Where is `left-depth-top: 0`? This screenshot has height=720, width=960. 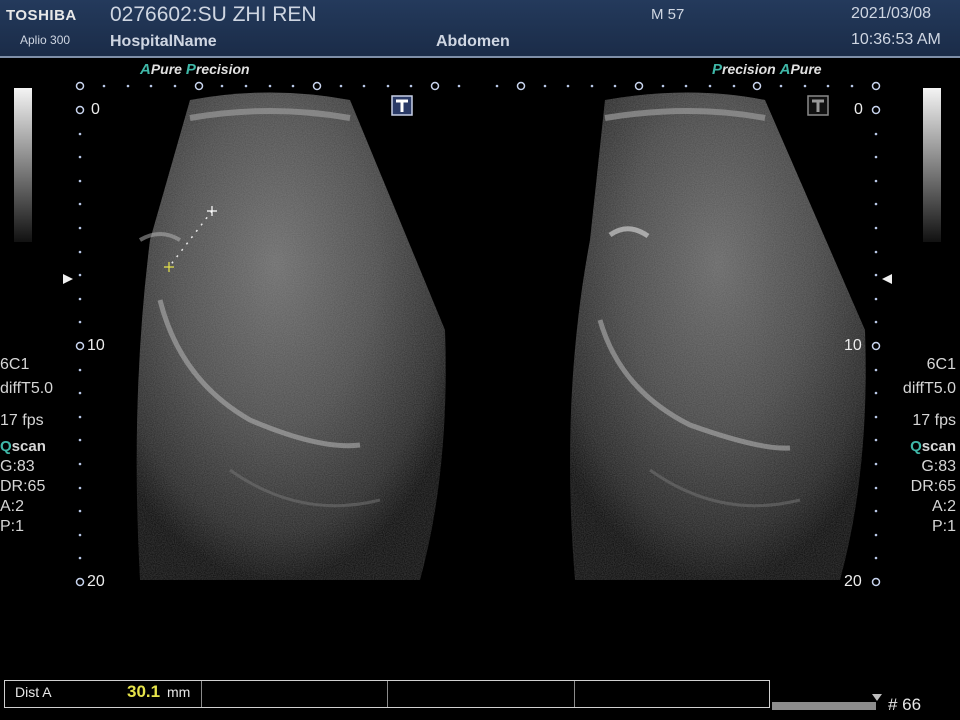
left-depth-top: 0 is located at coordinates (95, 109).